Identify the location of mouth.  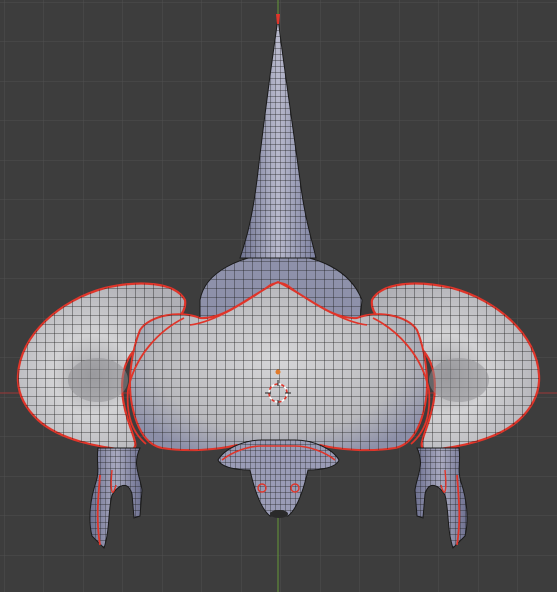
(279, 514).